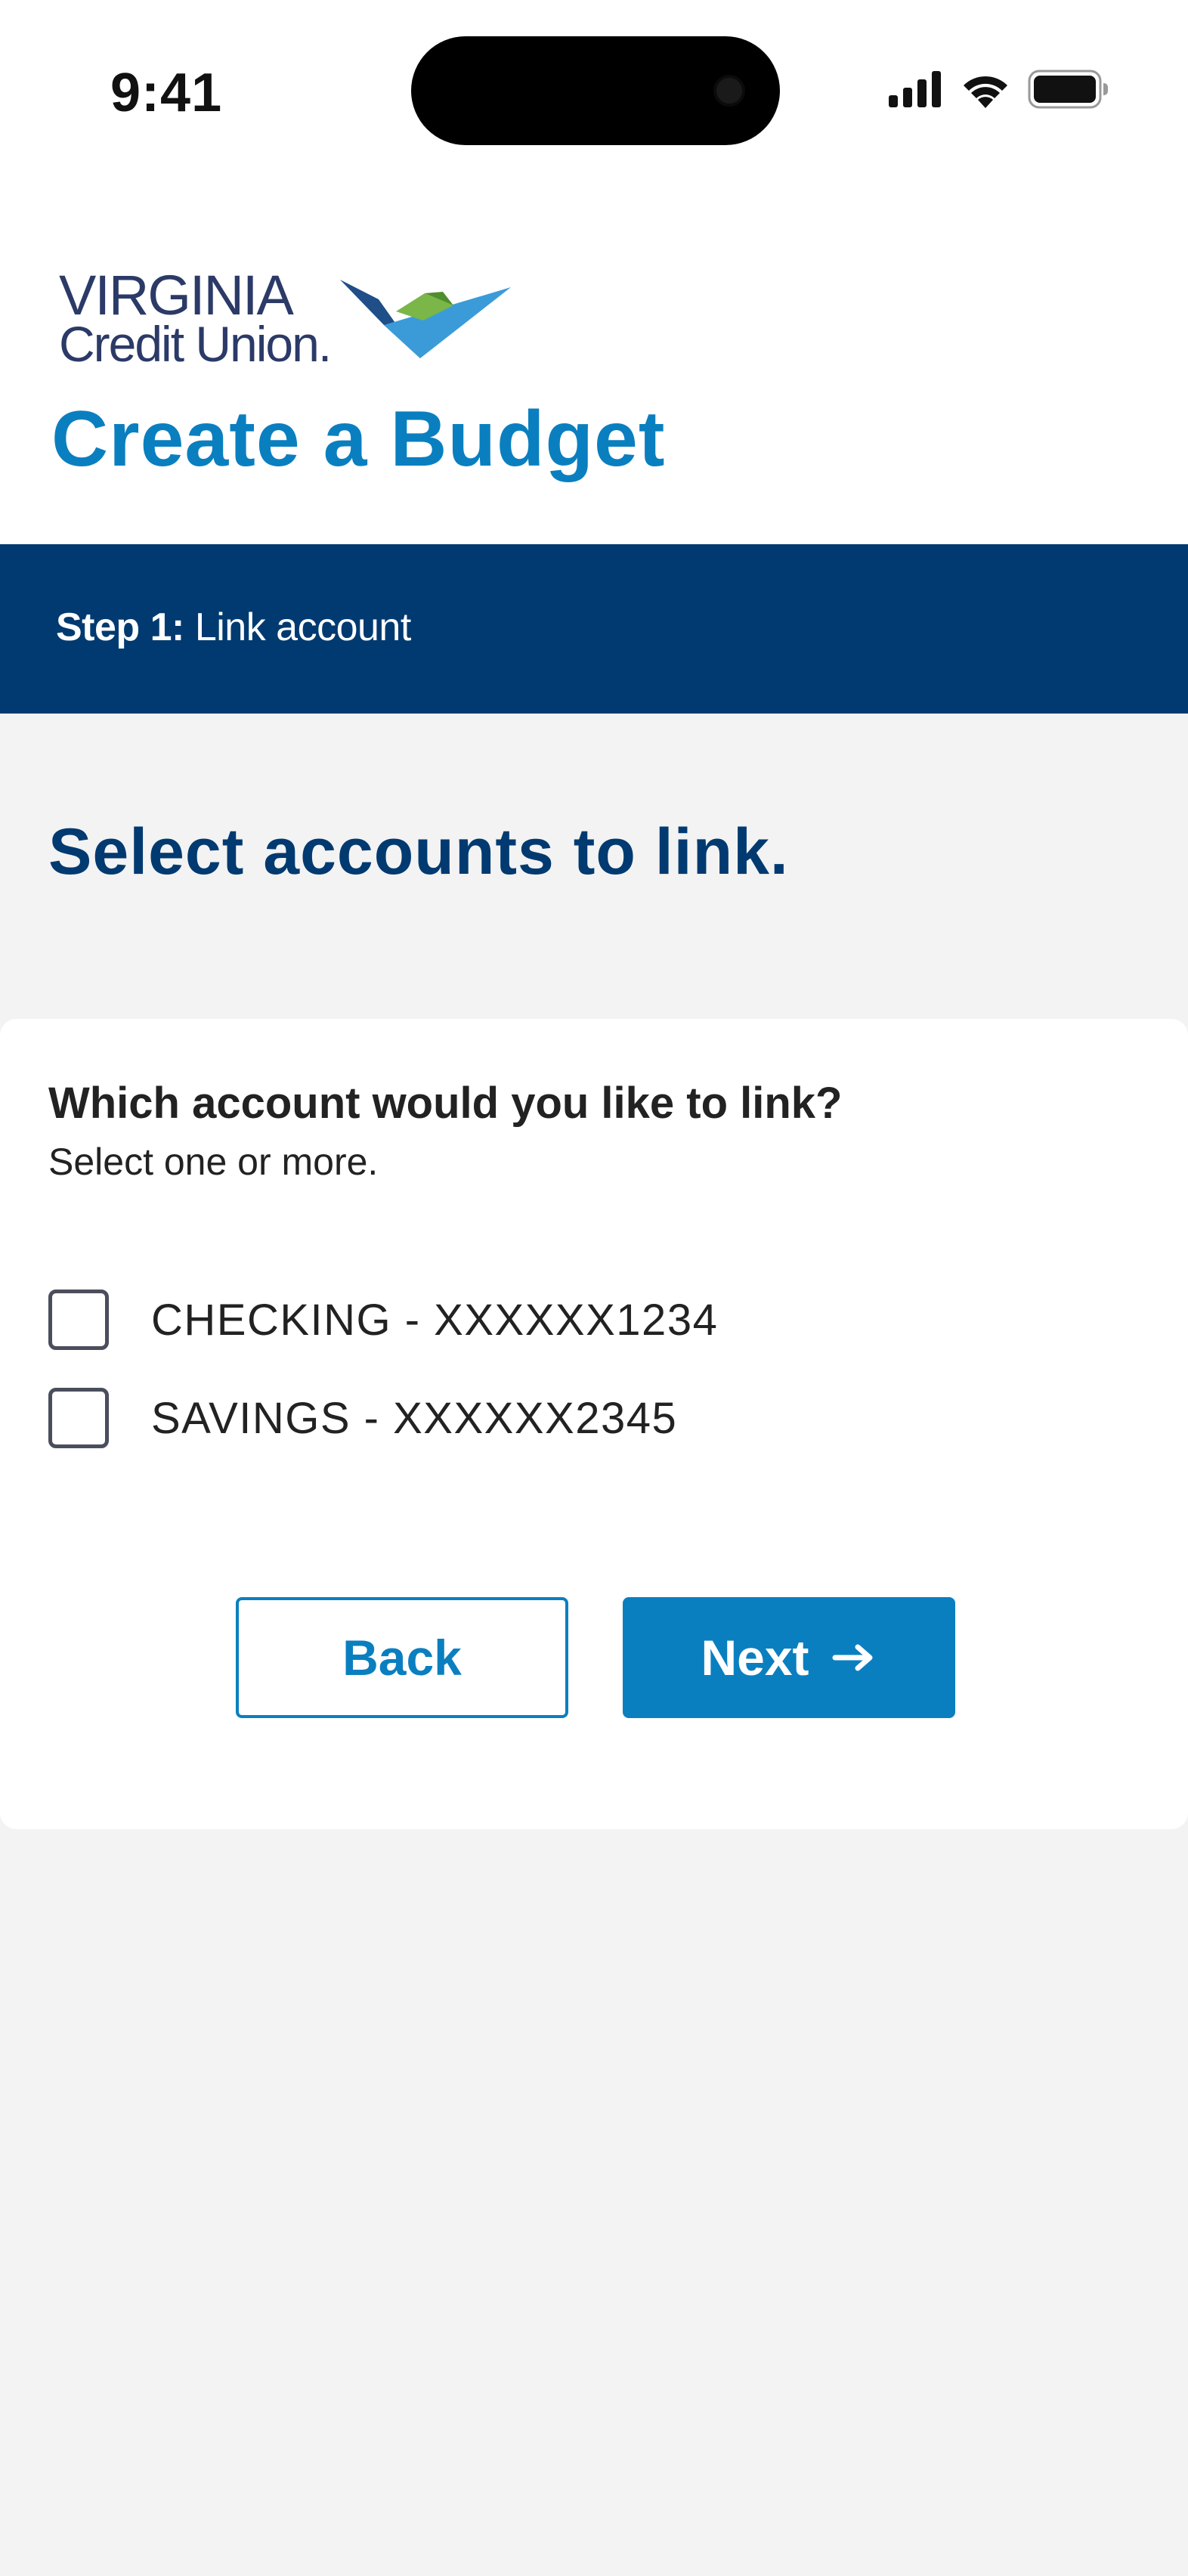 The width and height of the screenshot is (1188, 2576). What do you see at coordinates (79, 1418) in the screenshot?
I see `savings-checkbox` at bounding box center [79, 1418].